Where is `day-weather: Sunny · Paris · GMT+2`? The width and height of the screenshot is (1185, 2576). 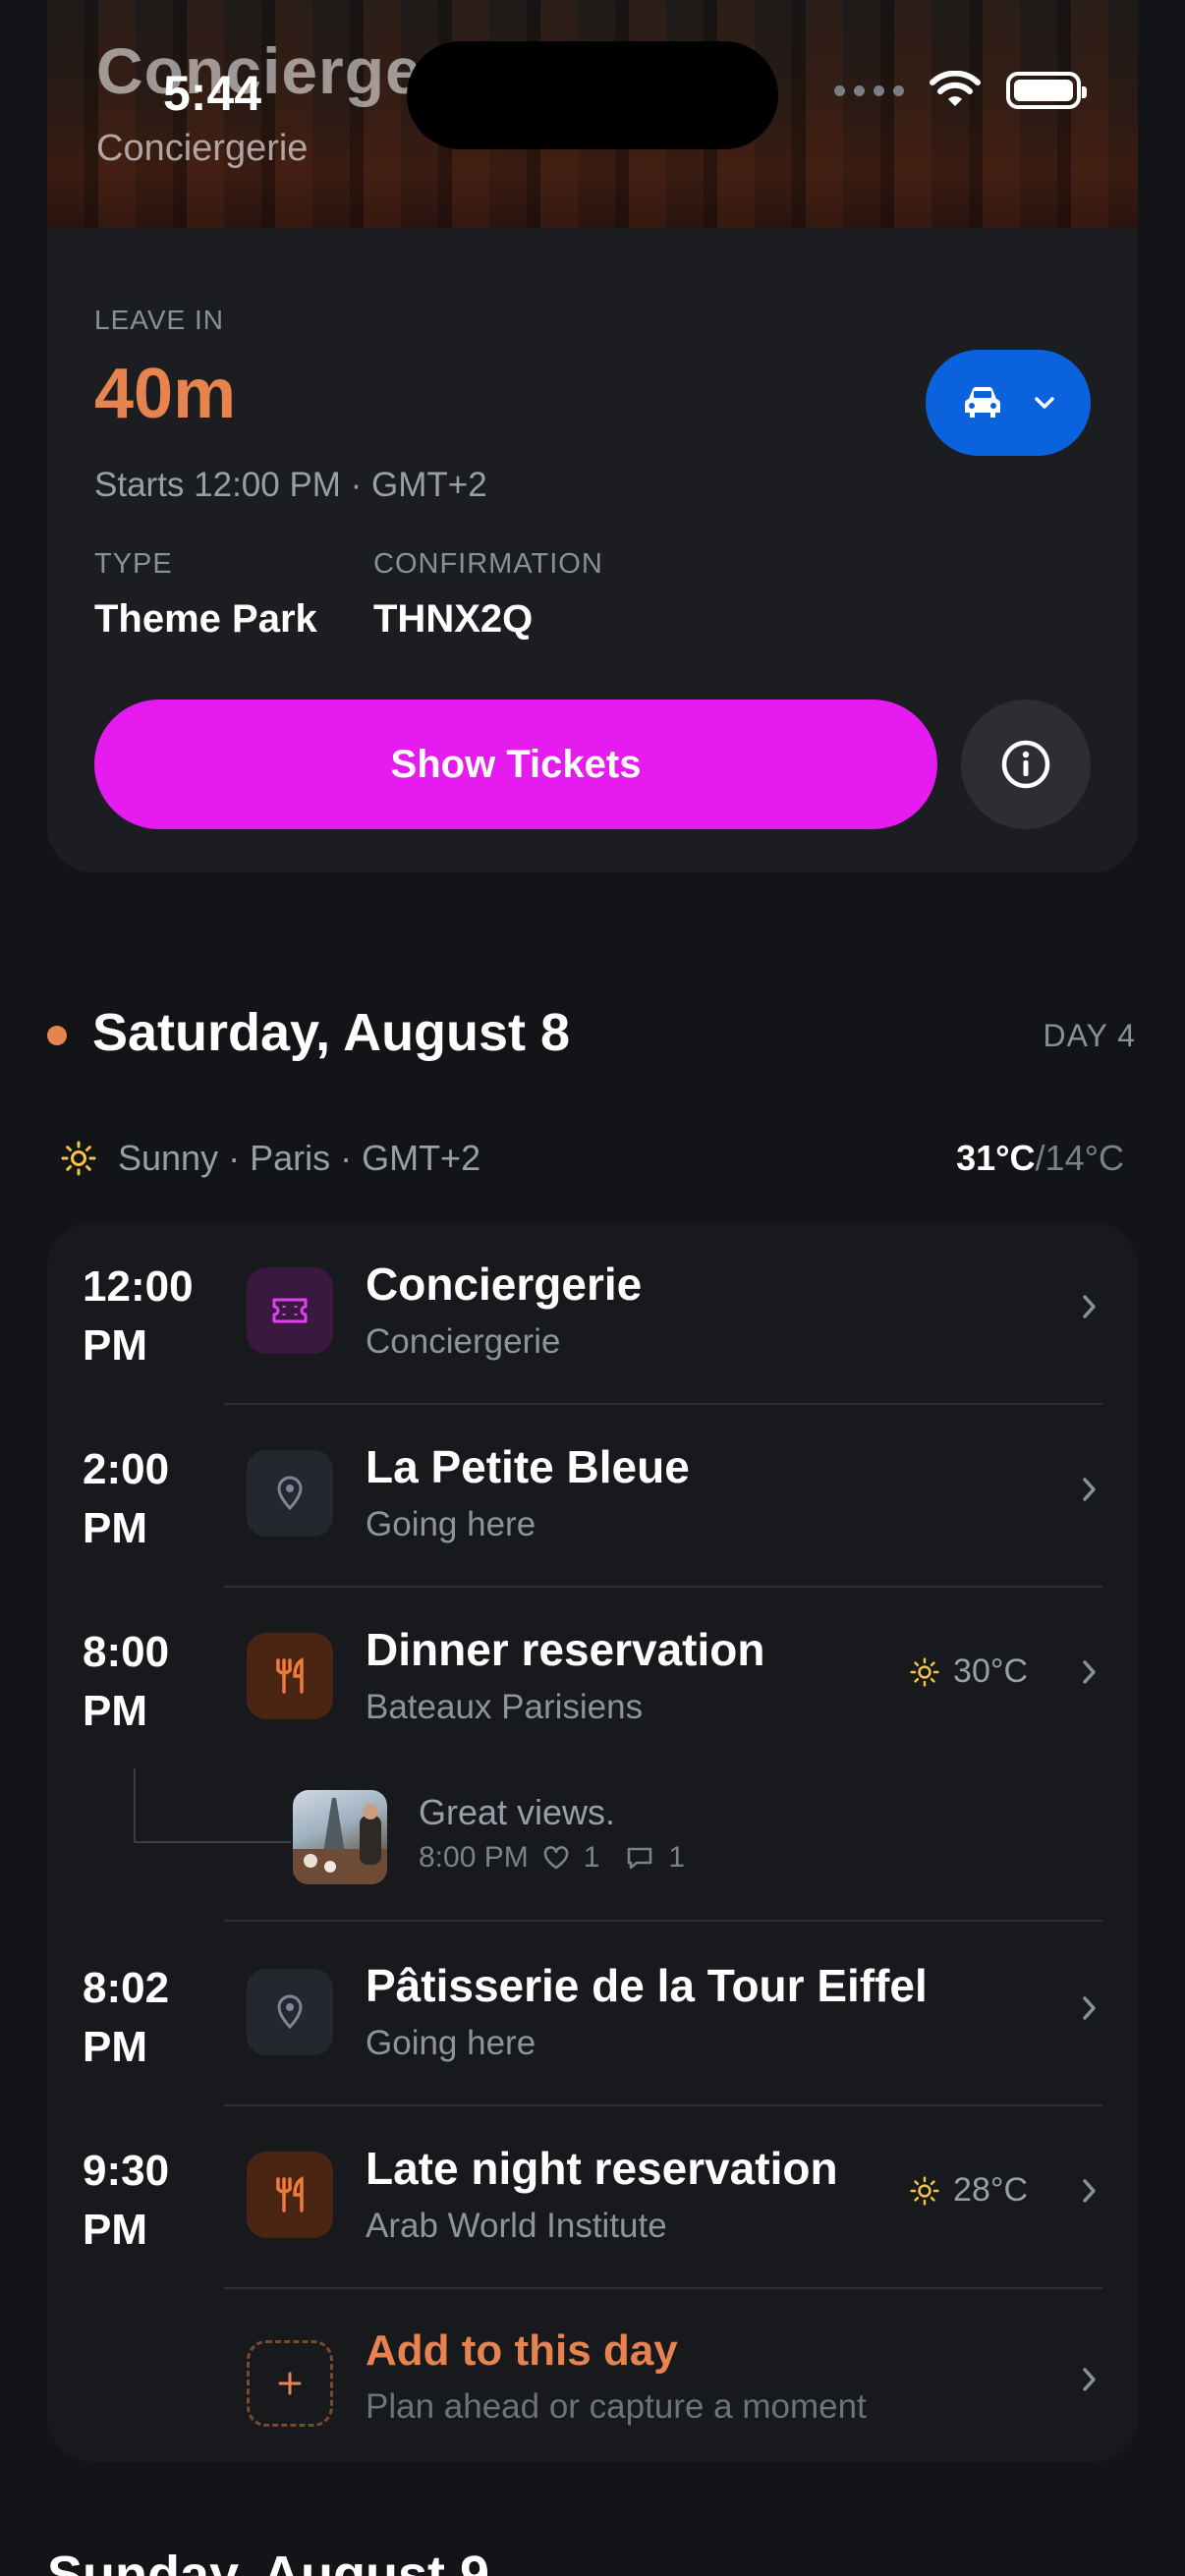
day-weather: Sunny · Paris · GMT+2 is located at coordinates (271, 1158).